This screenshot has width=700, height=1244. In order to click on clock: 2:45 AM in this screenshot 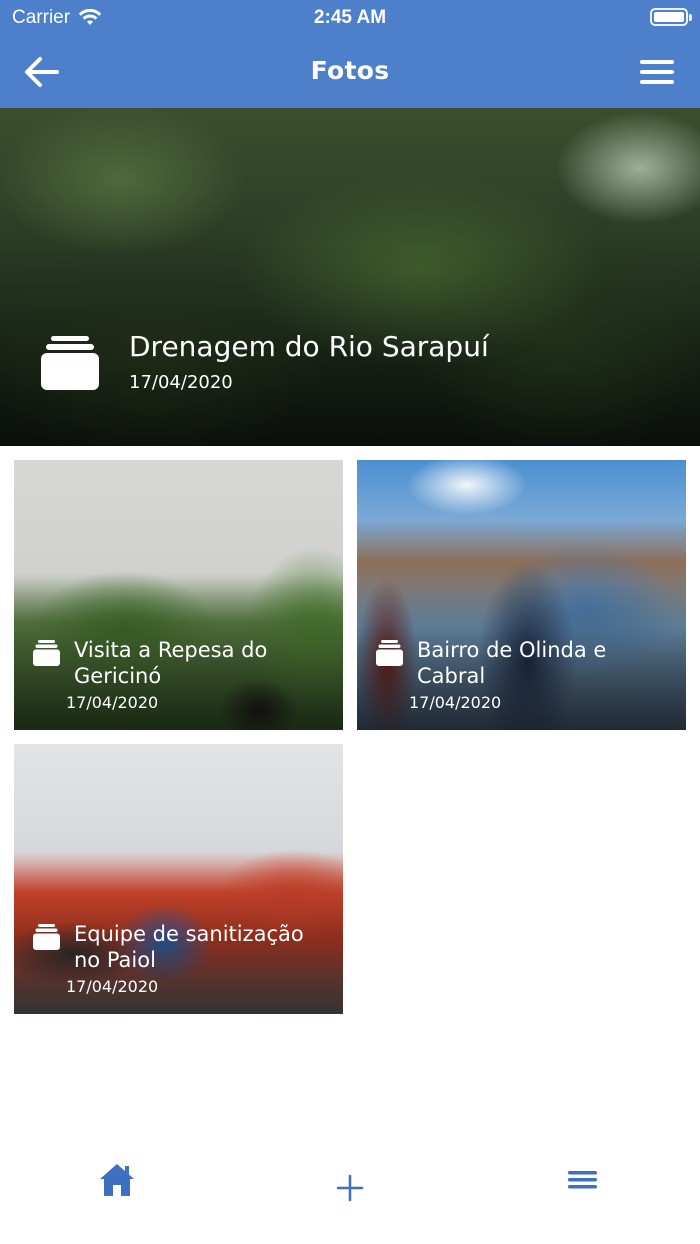, I will do `click(350, 17)`.